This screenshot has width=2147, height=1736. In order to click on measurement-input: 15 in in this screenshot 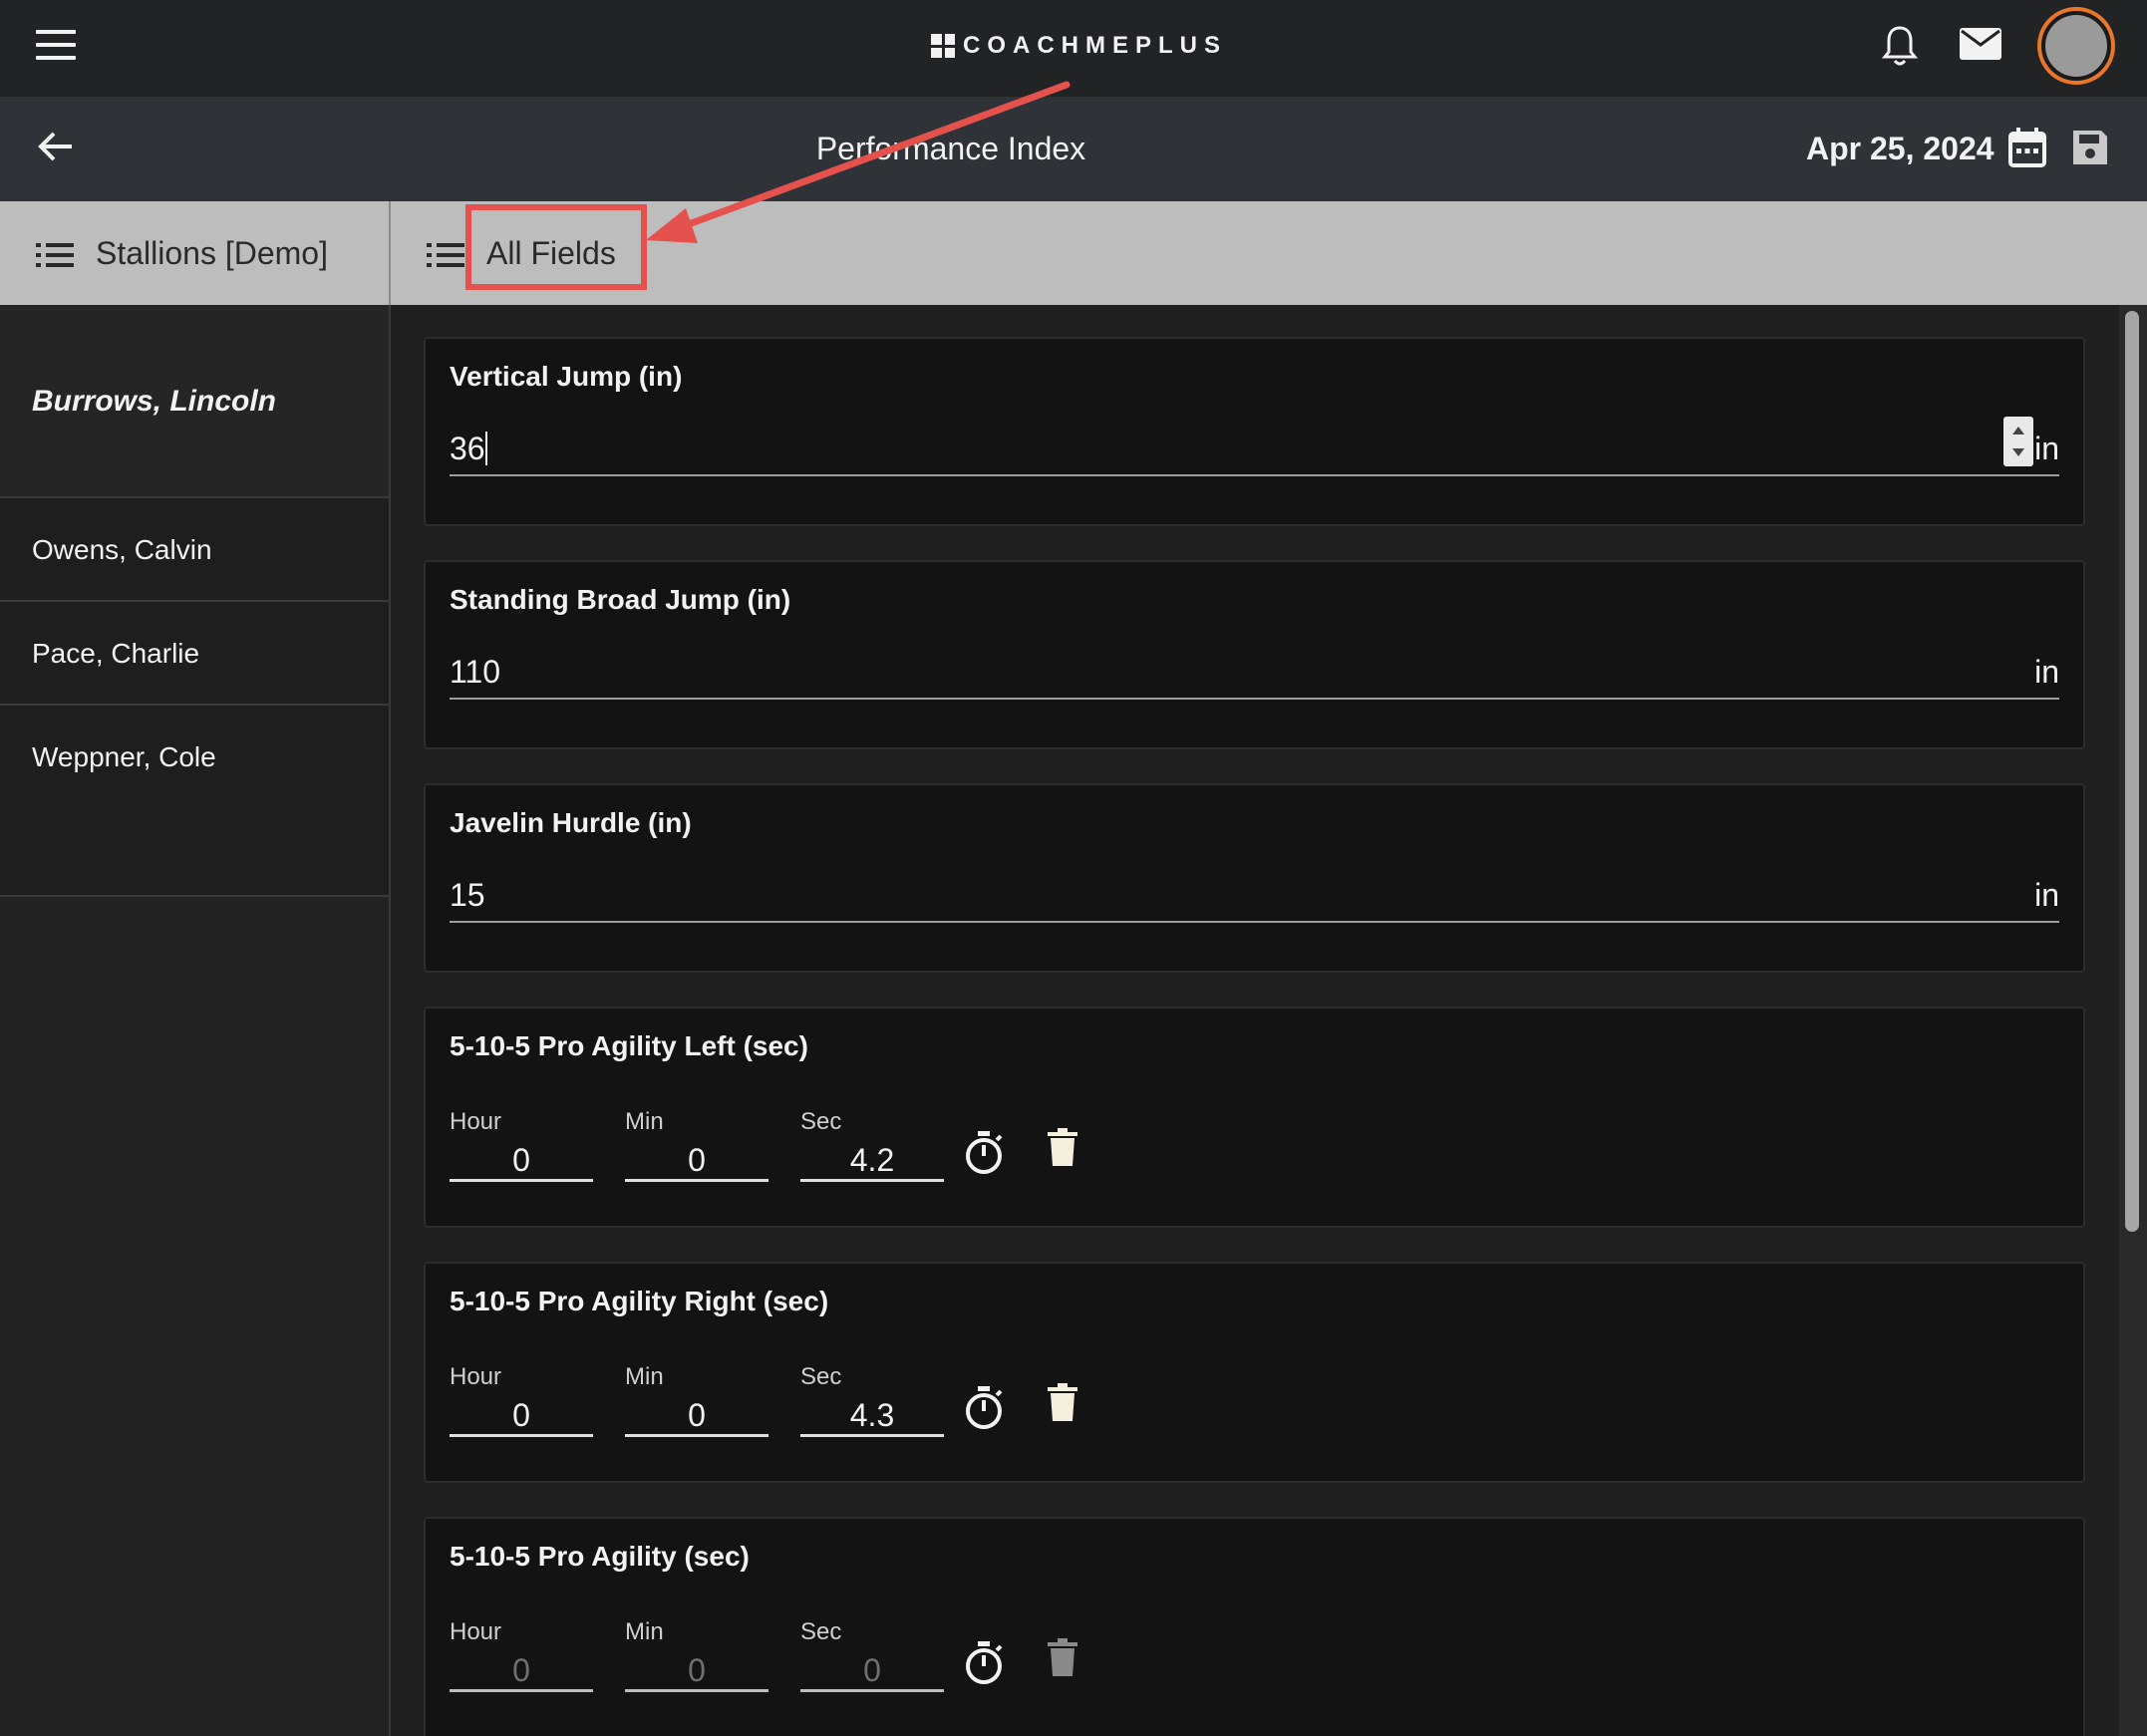, I will do `click(1254, 896)`.